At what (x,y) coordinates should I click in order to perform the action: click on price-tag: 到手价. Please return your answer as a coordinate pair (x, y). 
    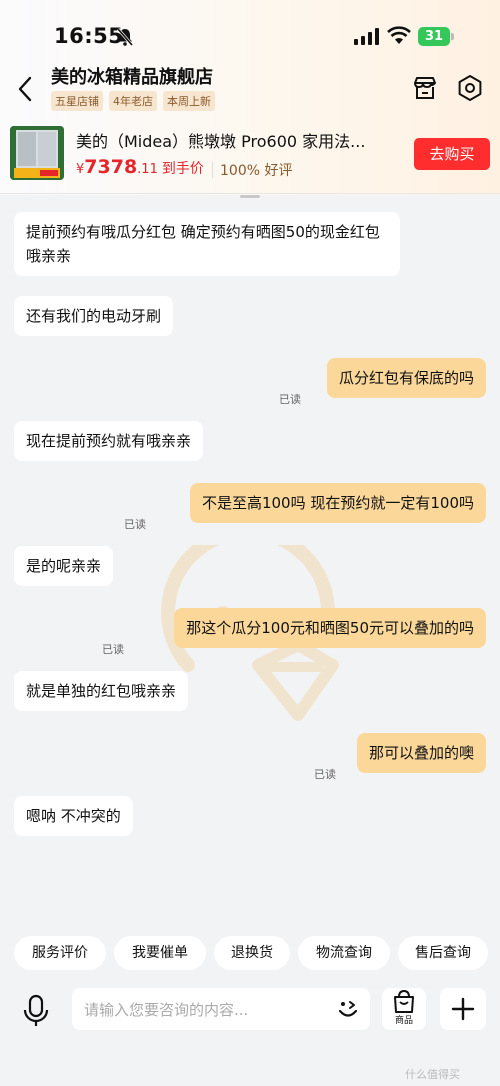
    Looking at the image, I should click on (182, 169).